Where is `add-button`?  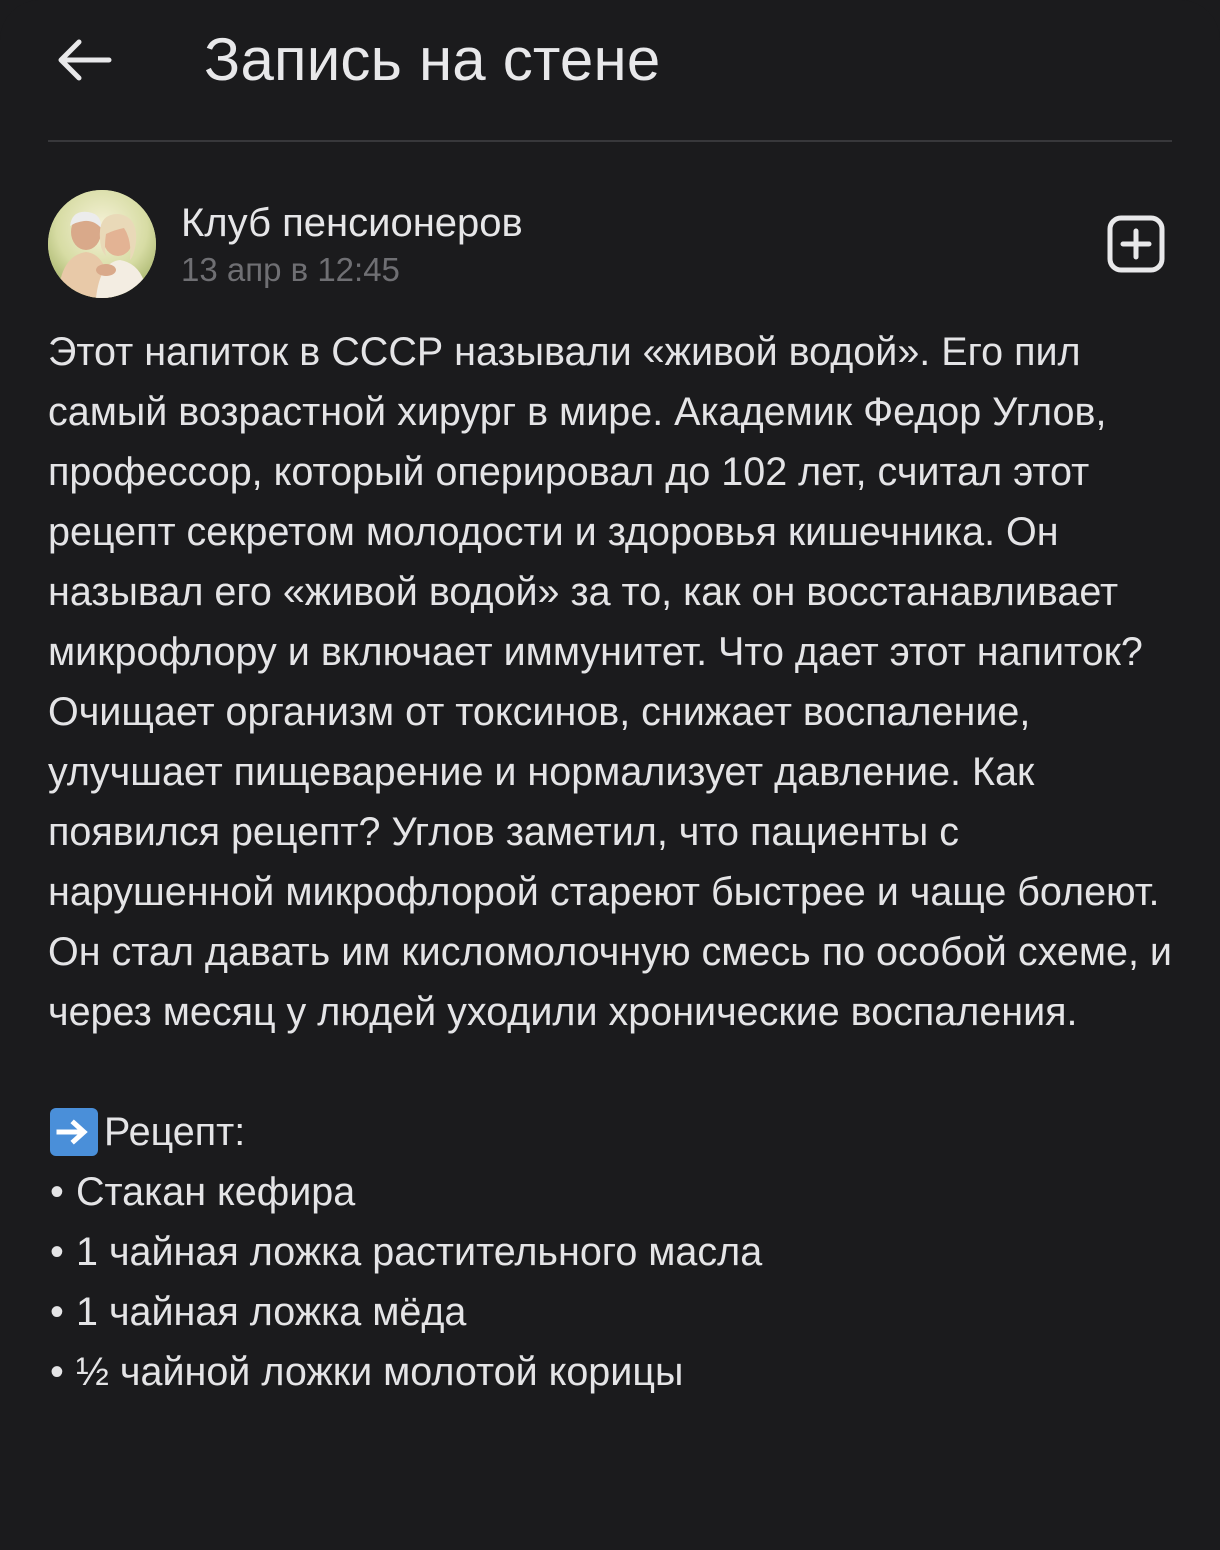
add-button is located at coordinates (1136, 244).